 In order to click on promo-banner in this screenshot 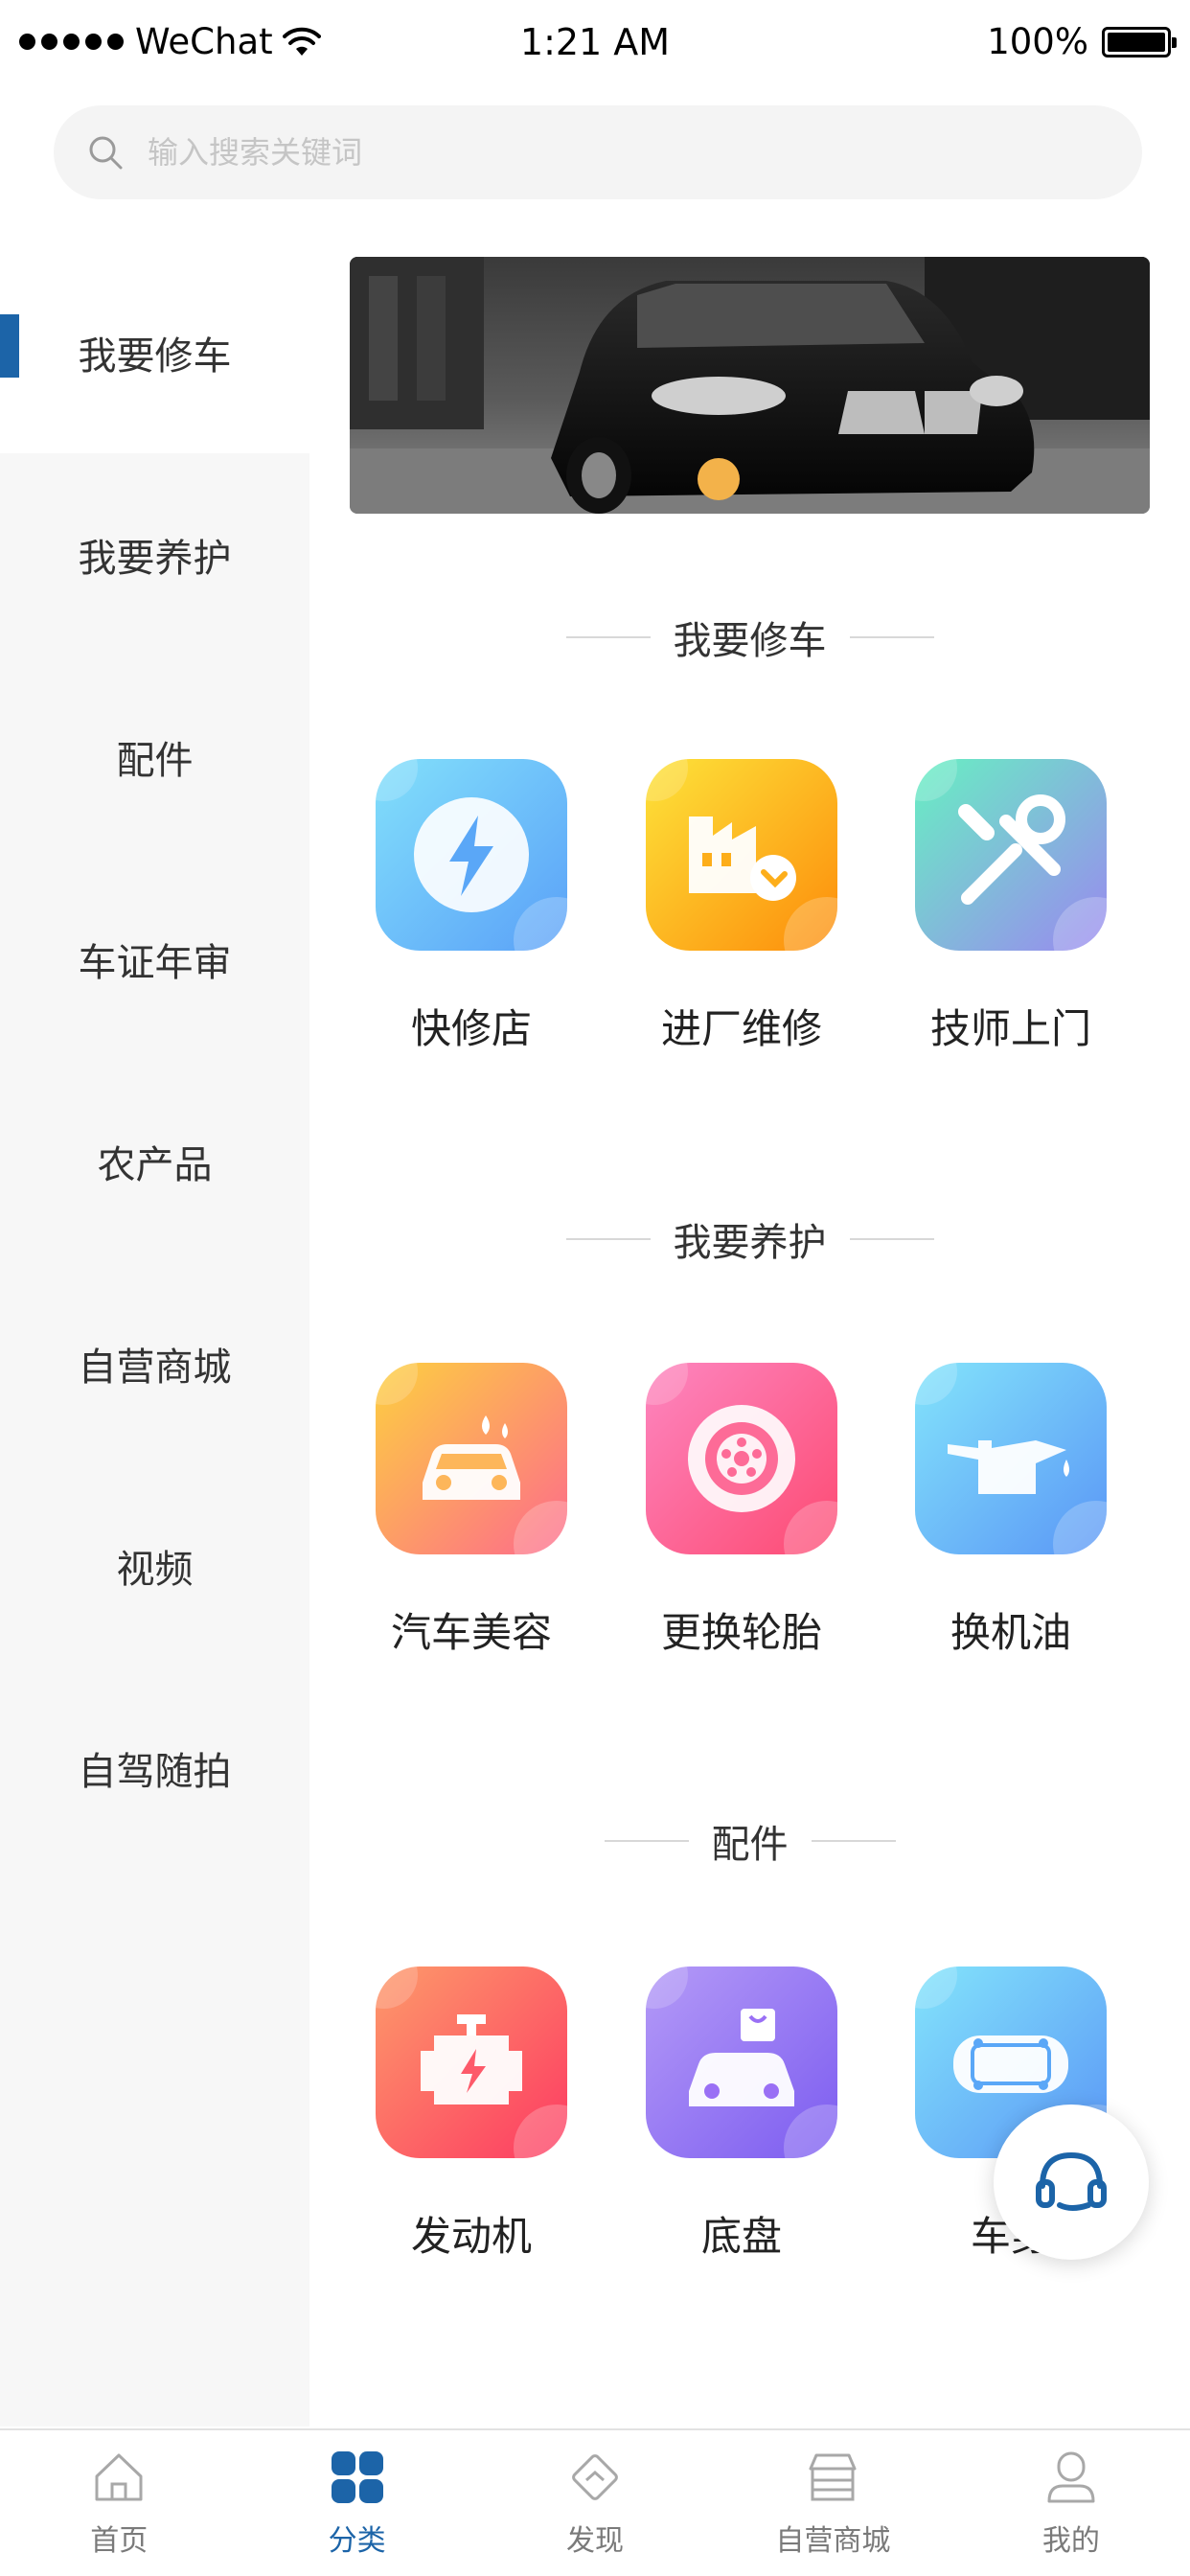, I will do `click(750, 385)`.